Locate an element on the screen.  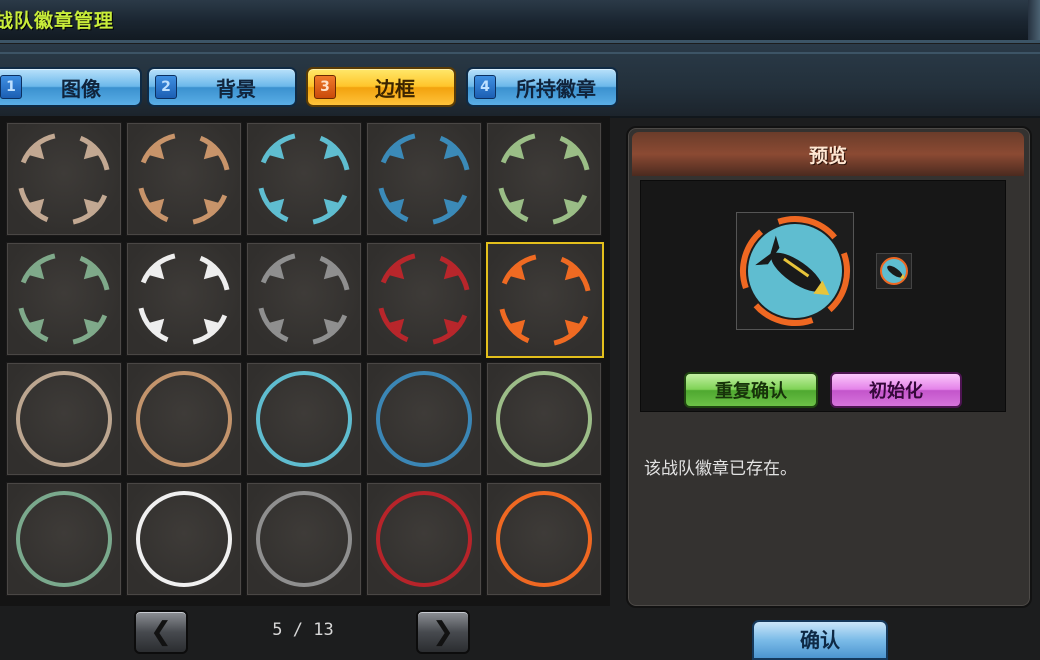
status-message: 该战队徽章已存在。 is located at coordinates (720, 469).